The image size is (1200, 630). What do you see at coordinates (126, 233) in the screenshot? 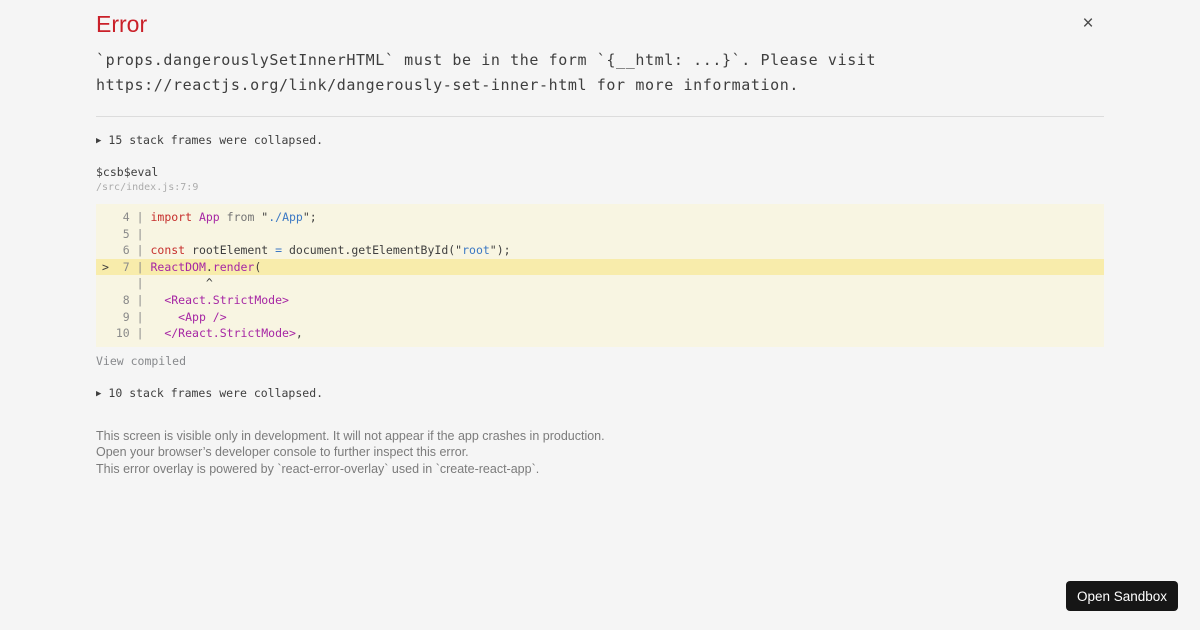
I see `code-line: 5 |` at bounding box center [126, 233].